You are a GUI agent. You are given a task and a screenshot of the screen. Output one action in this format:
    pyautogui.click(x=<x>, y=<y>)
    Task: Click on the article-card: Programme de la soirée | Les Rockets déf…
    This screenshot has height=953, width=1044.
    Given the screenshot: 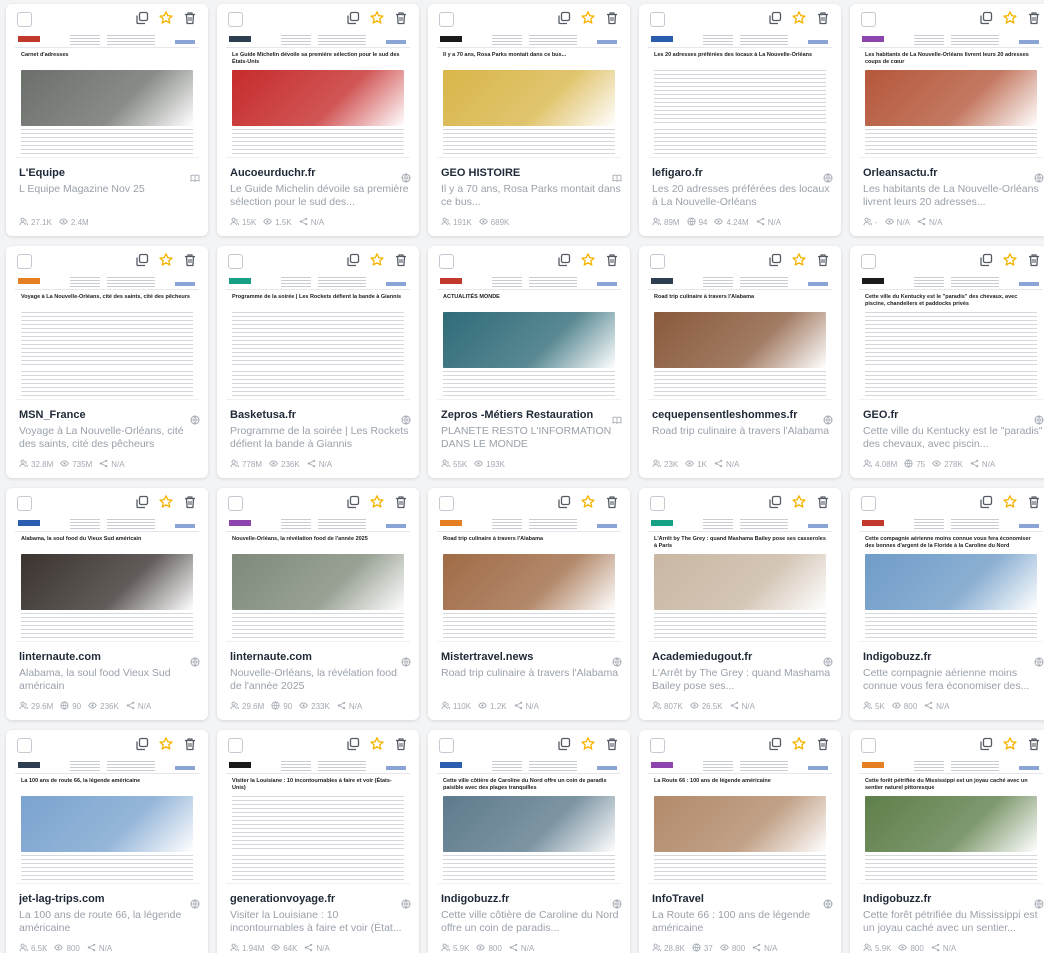 What is the action you would take?
    pyautogui.click(x=318, y=362)
    